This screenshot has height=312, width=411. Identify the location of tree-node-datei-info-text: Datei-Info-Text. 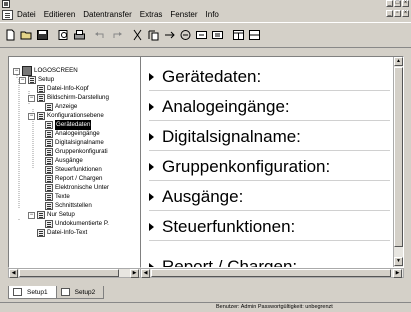
(62, 233).